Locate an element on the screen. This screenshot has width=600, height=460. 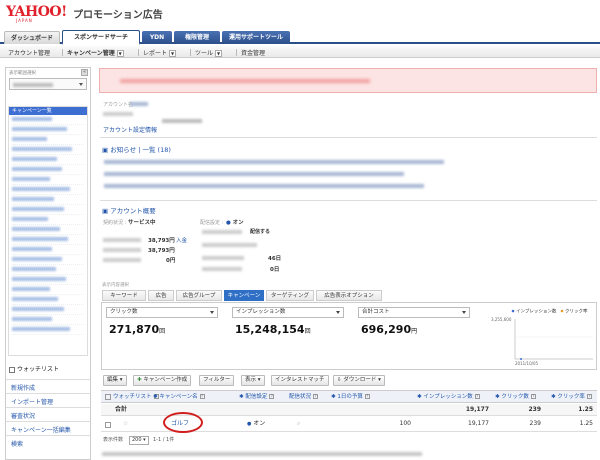
deposit-link: 入金 is located at coordinates (181, 240).